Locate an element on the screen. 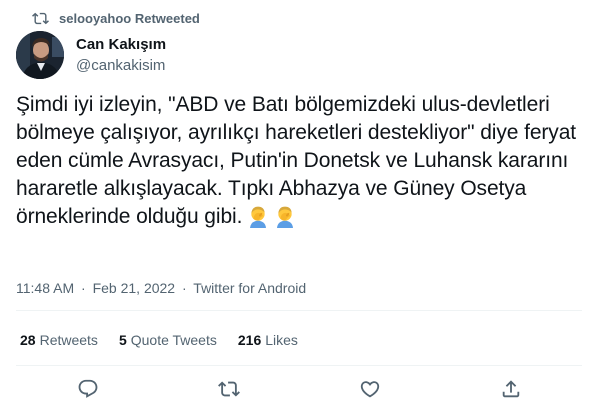 Image resolution: width=598 pixels, height=413 pixels. author-handle: @cankakisim is located at coordinates (121, 66).